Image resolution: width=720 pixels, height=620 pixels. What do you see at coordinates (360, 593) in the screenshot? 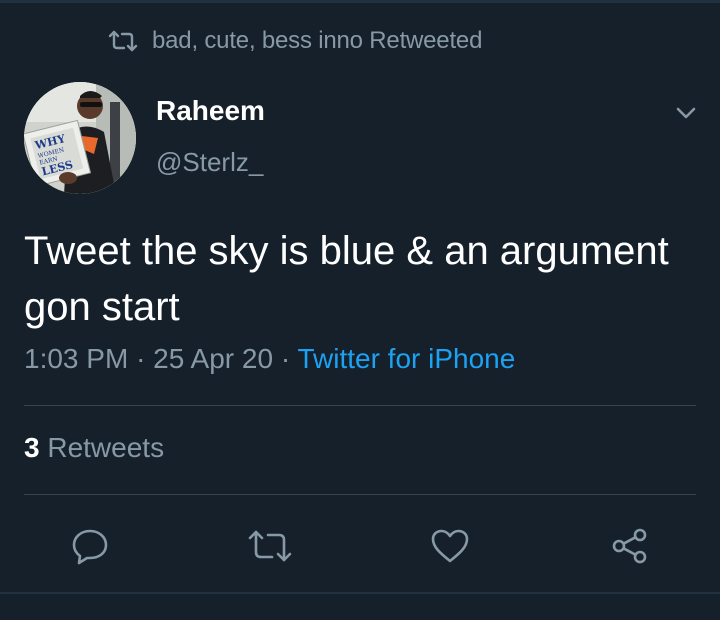
I see `bottom-divider` at bounding box center [360, 593].